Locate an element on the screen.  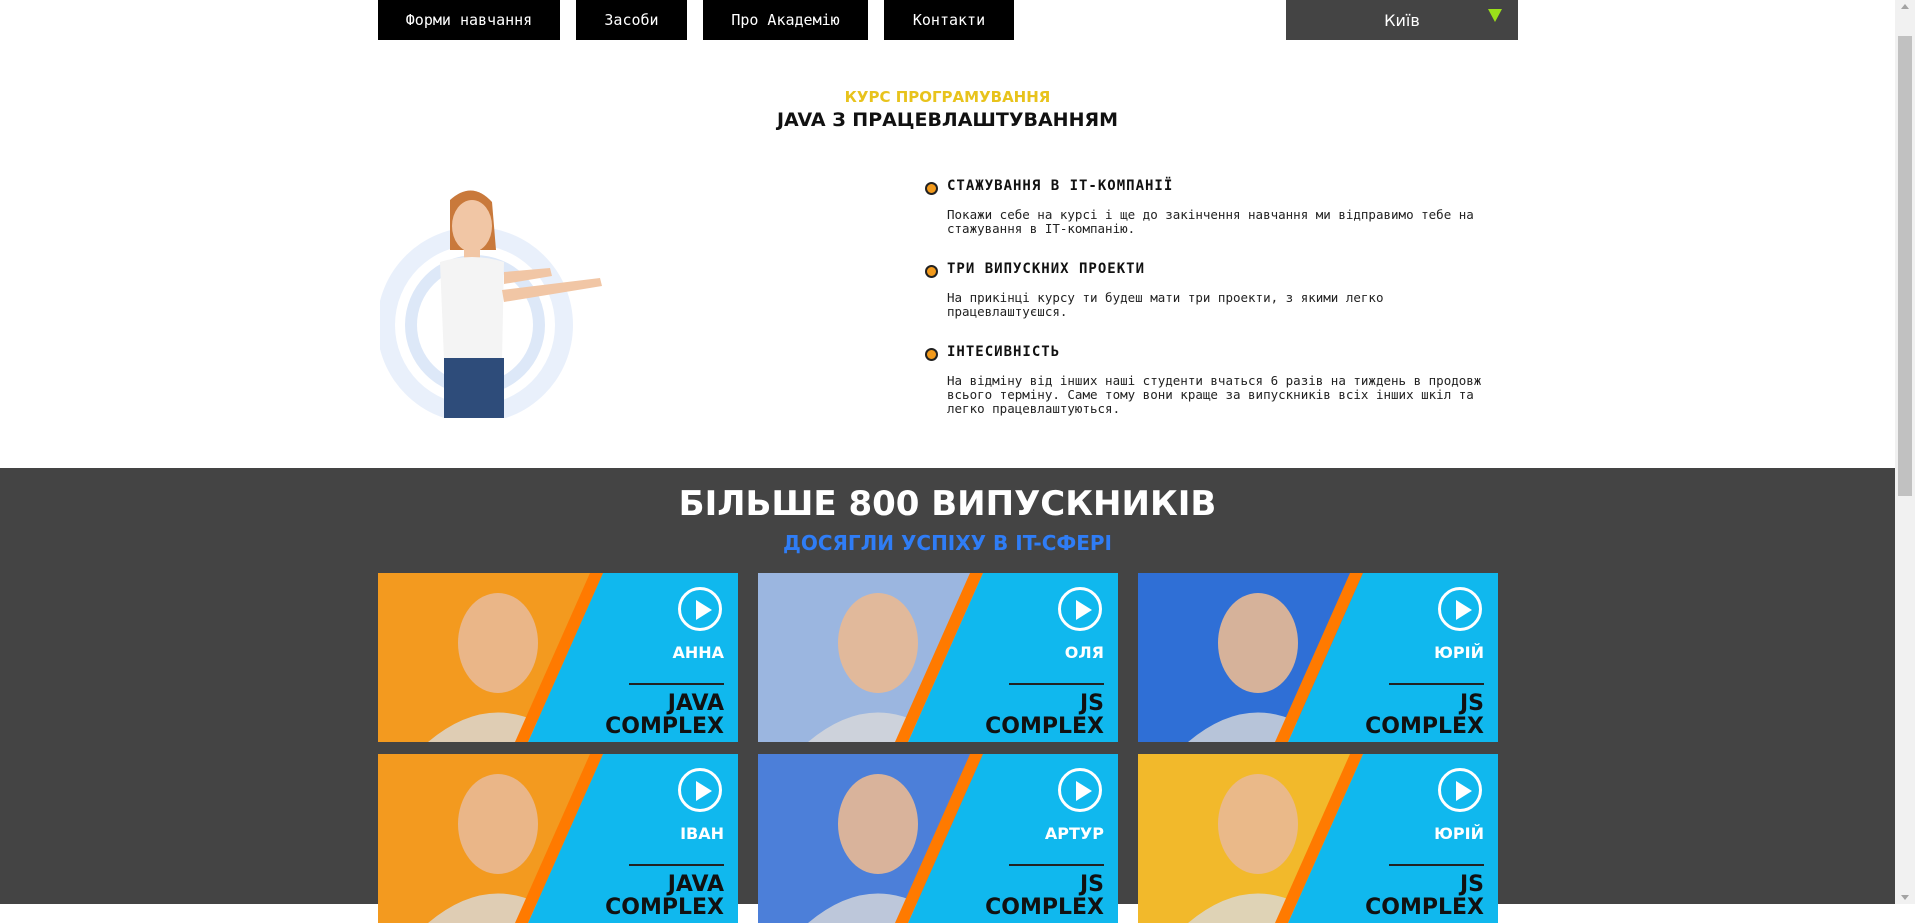
graduates-title: БІЛЬШЕ 800 ВИПУСКНИКІВ is located at coordinates (947, 504).